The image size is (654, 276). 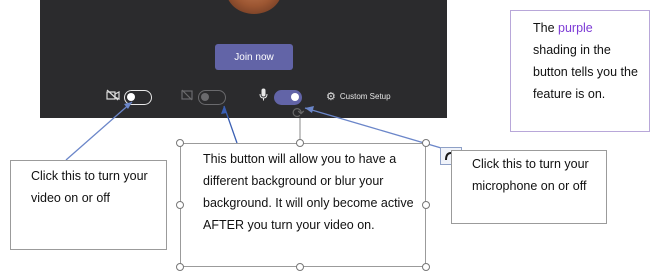 What do you see at coordinates (298, 113) in the screenshot?
I see `rotate-handle-icon: ⟳` at bounding box center [298, 113].